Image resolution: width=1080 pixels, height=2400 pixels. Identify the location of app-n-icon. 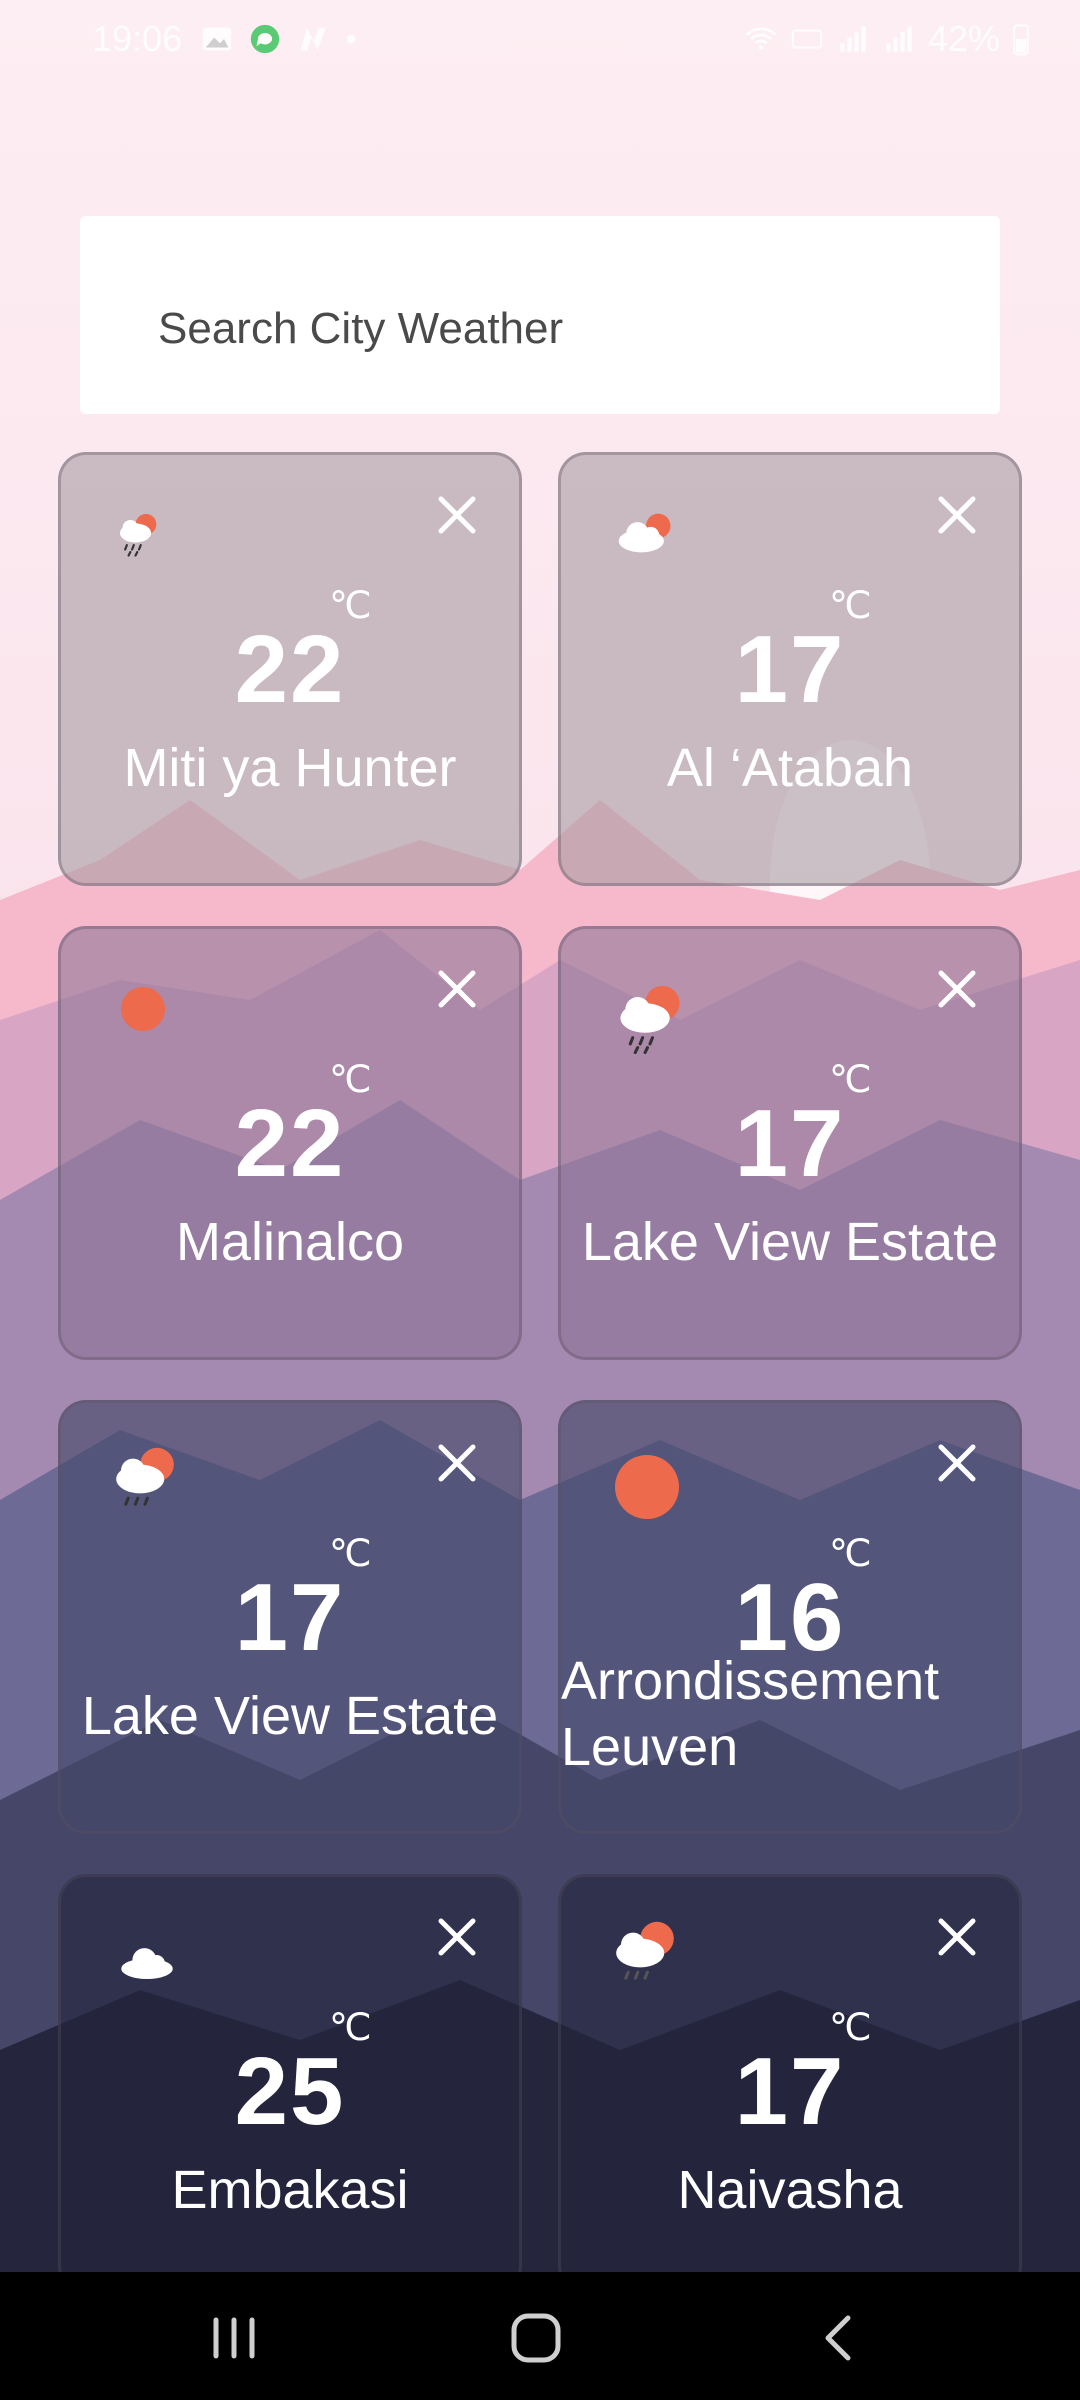
(313, 39).